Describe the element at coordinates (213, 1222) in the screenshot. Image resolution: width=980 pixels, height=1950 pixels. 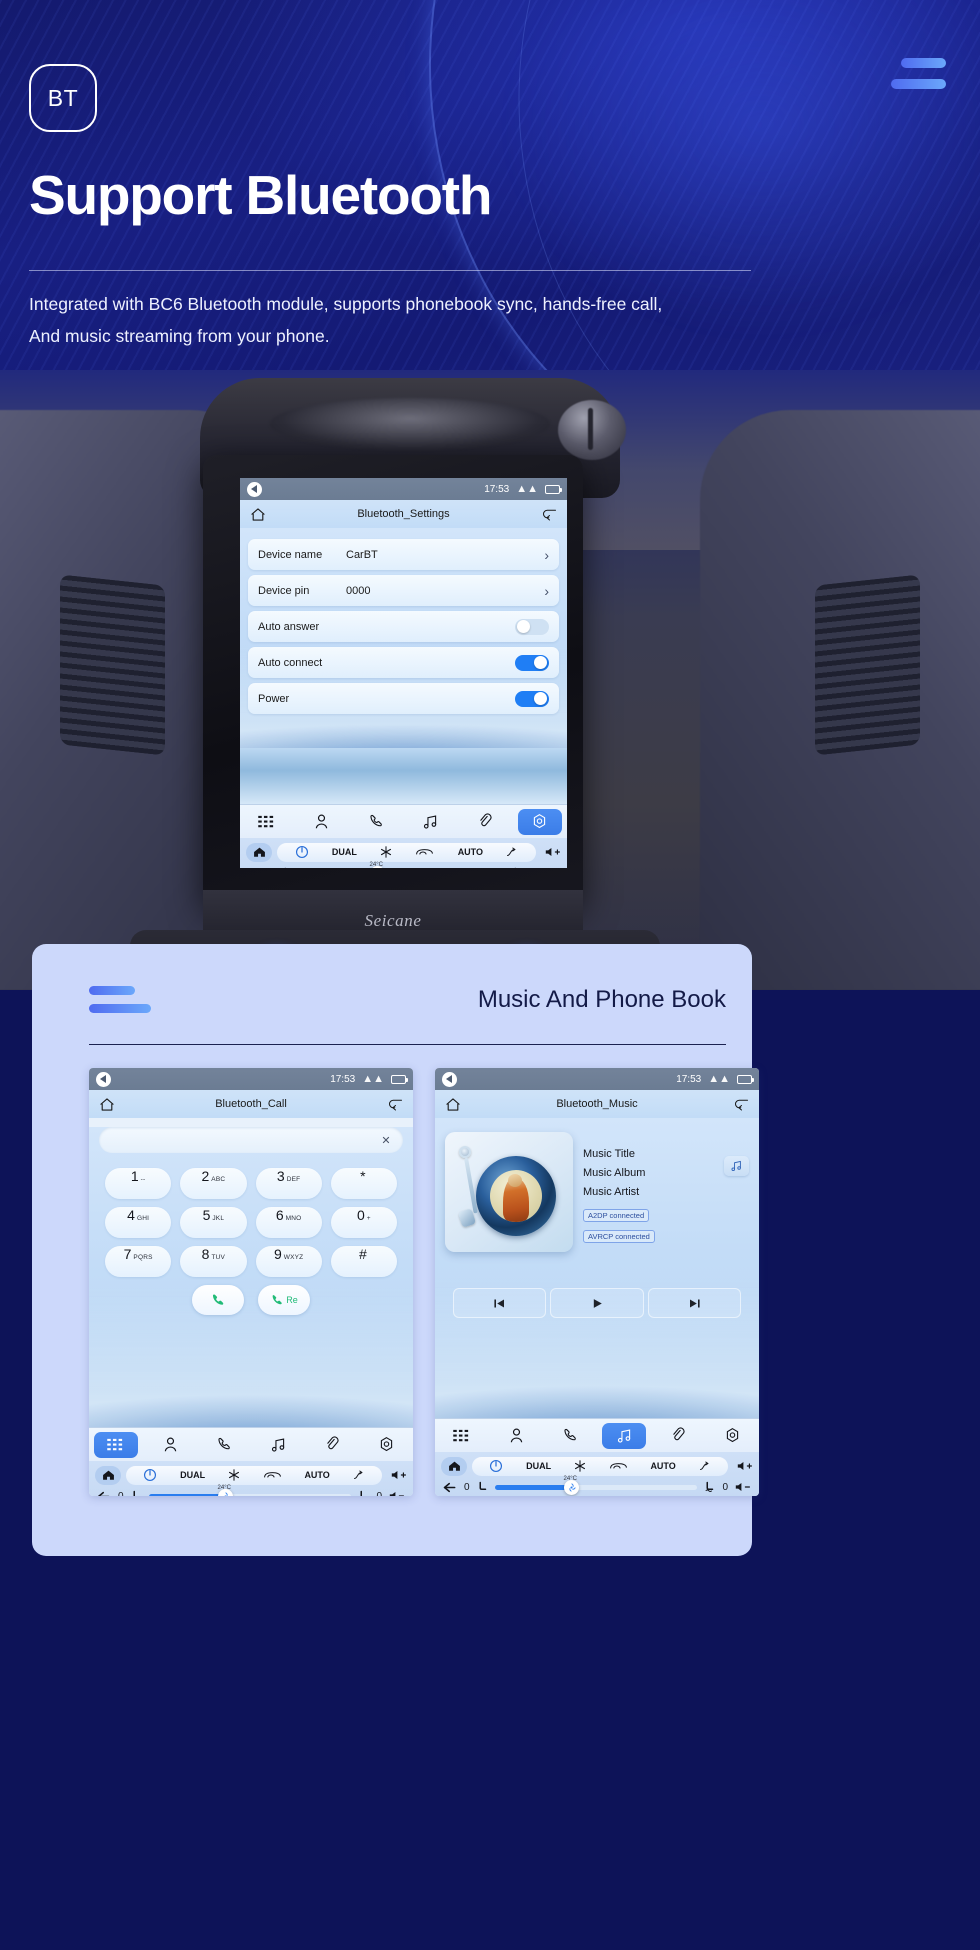
I see `key-5: 5 JKL` at that location.